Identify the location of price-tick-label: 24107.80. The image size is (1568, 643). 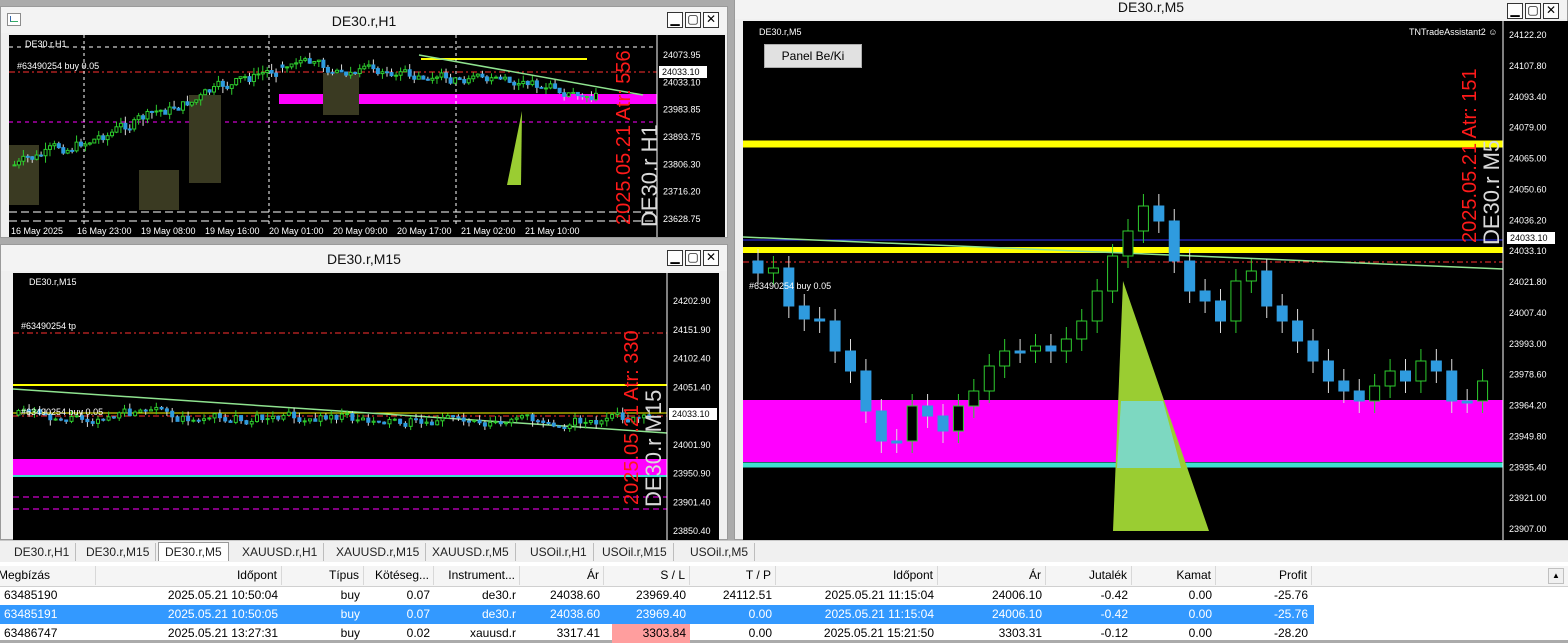
(1528, 66).